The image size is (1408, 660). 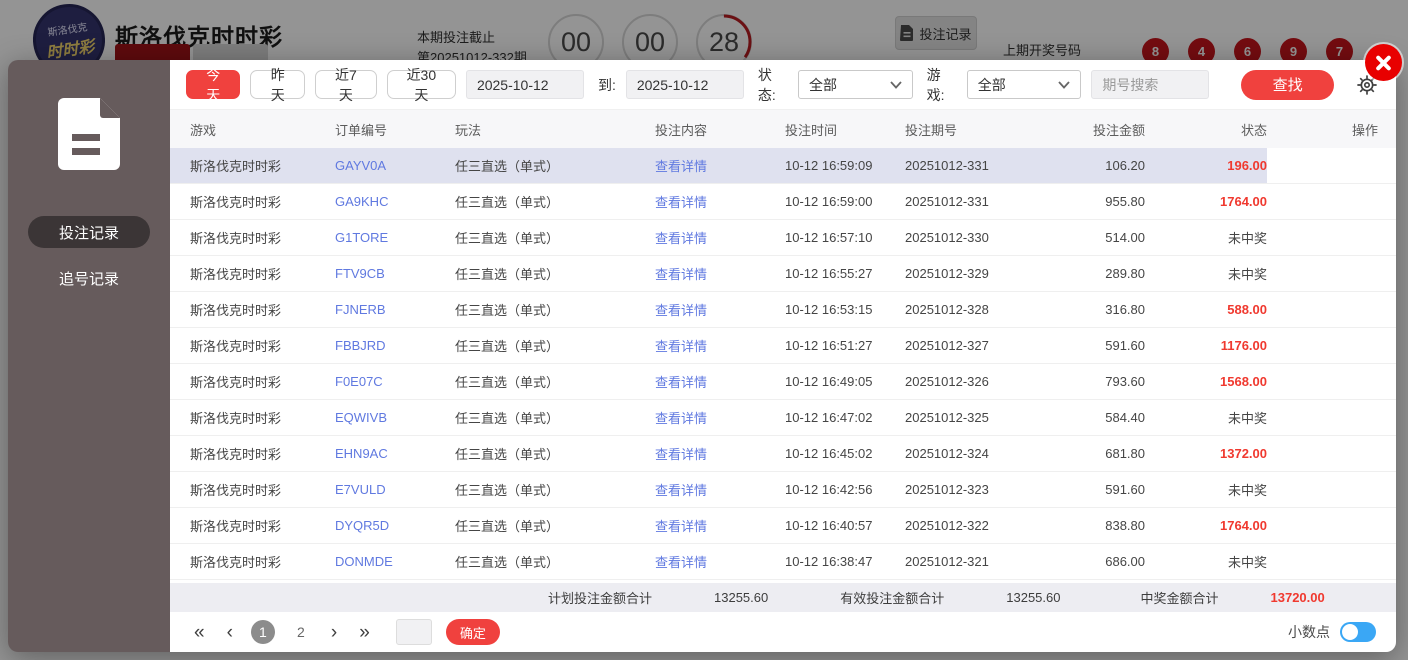 What do you see at coordinates (421, 85) in the screenshot?
I see `quick-filter-30days: 近30天` at bounding box center [421, 85].